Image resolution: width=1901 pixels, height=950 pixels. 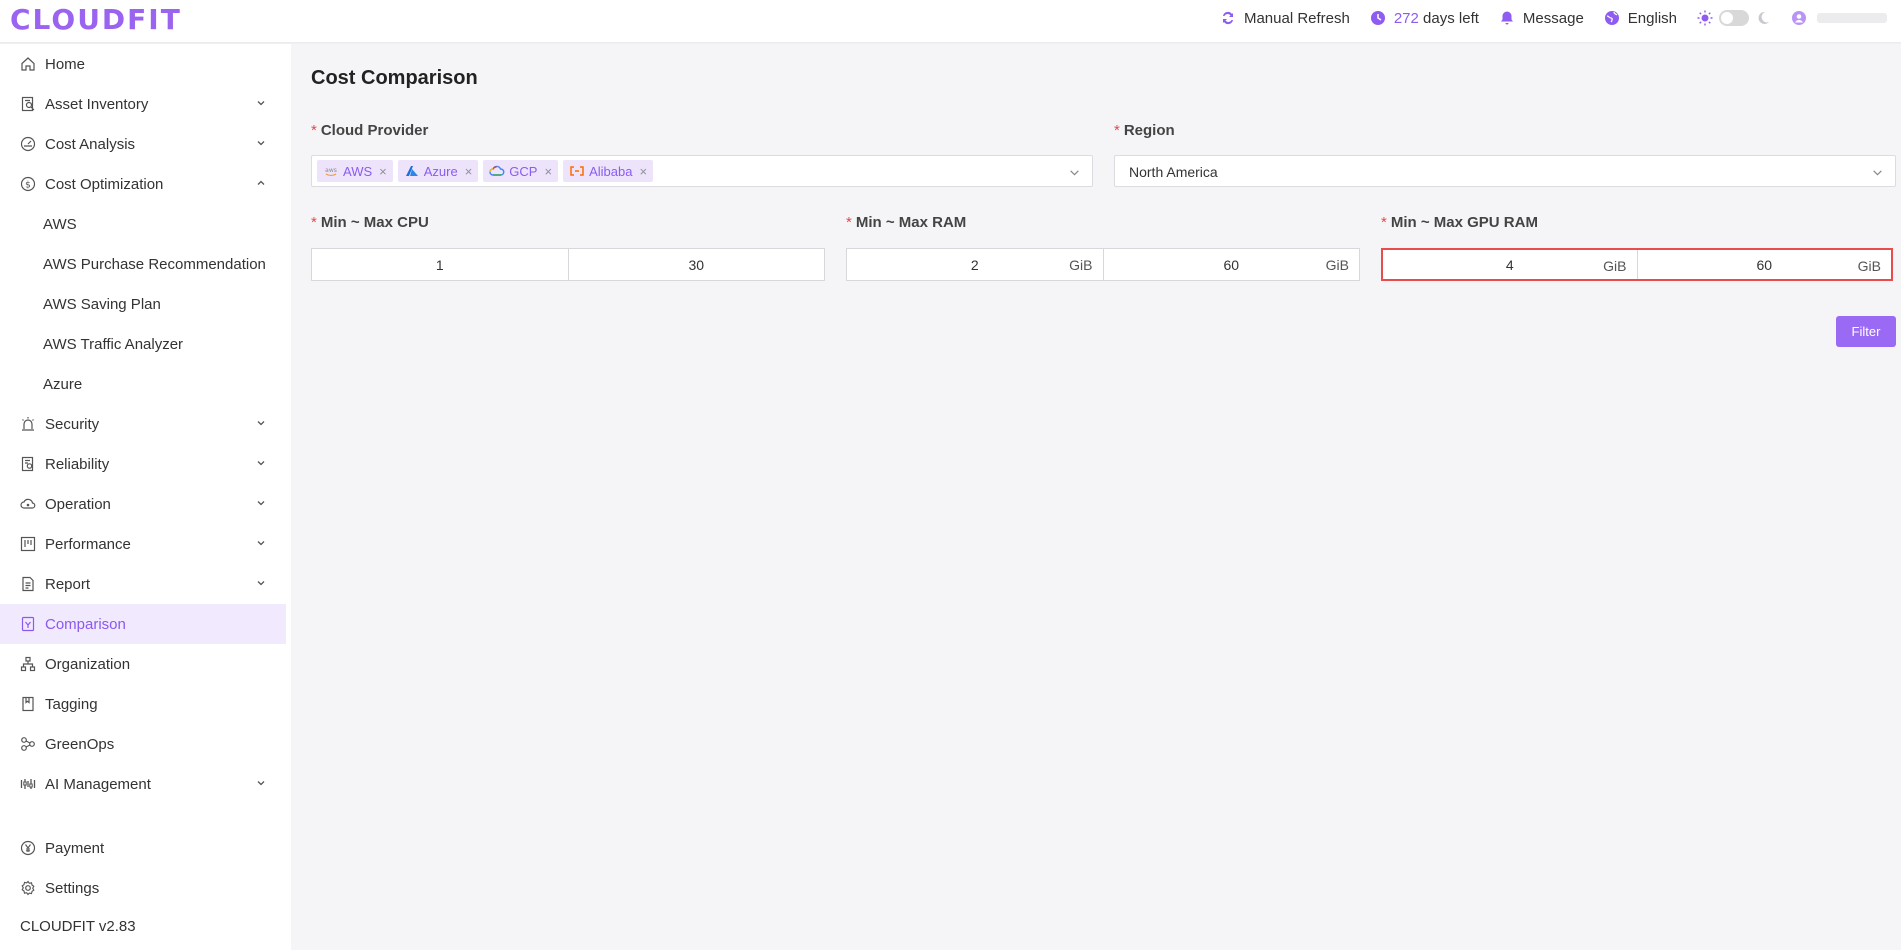 I want to click on ai-icon, so click(x=28, y=784).